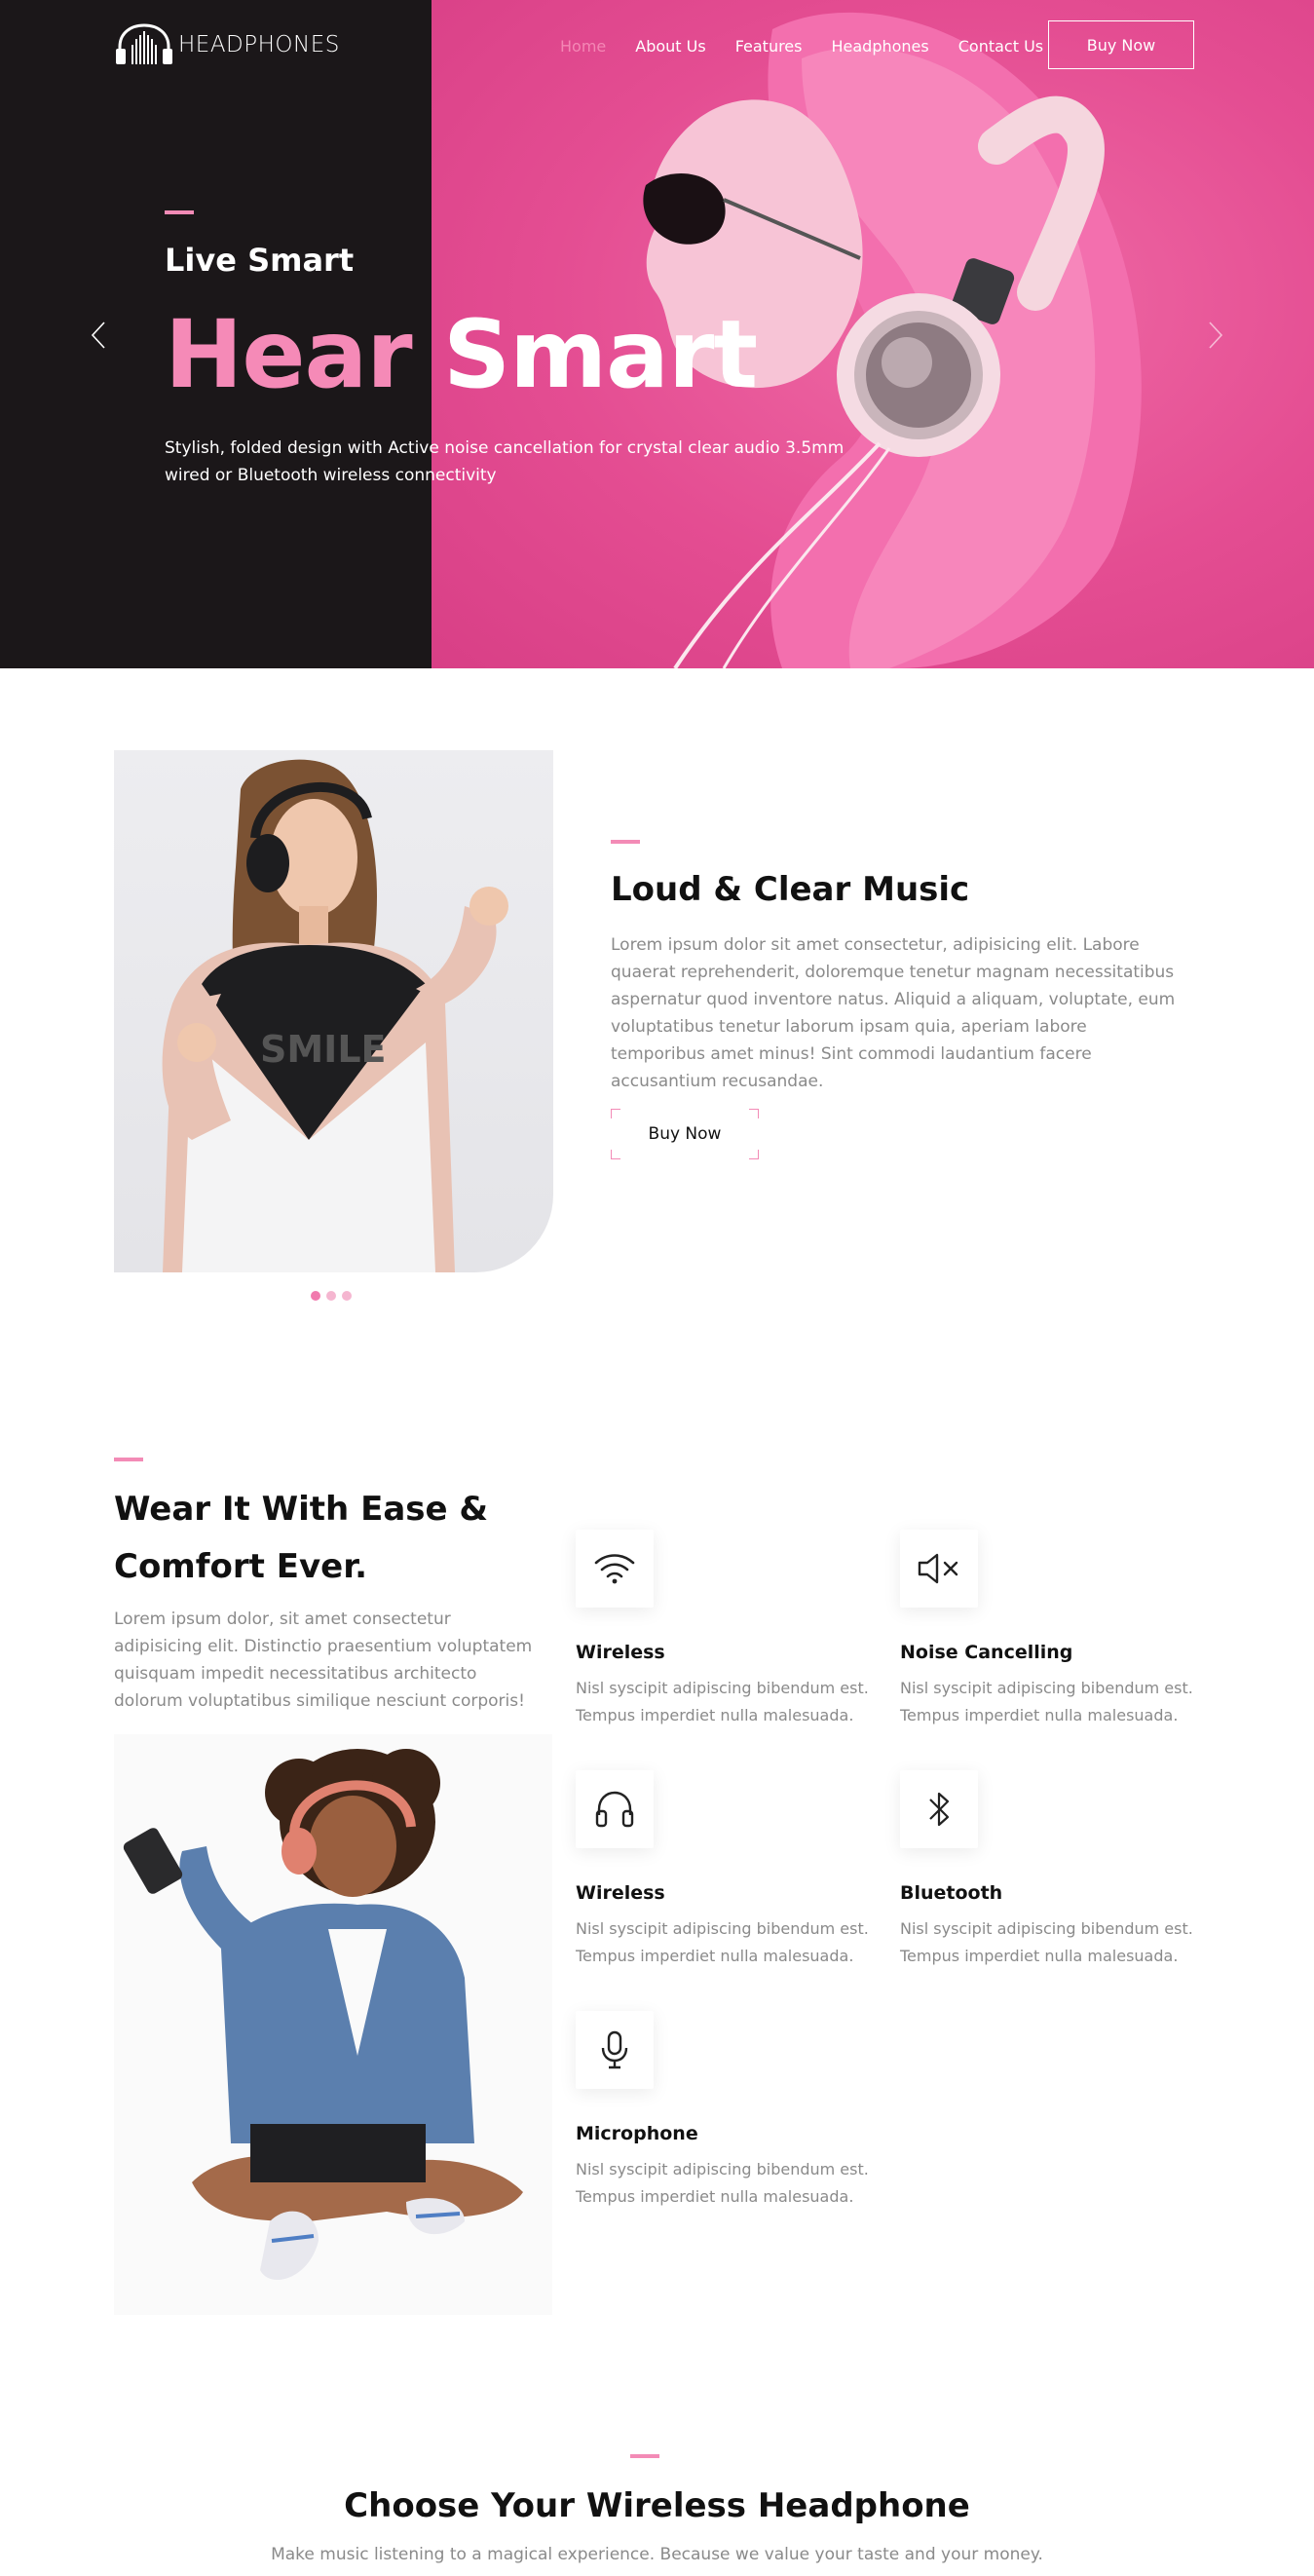  I want to click on music-accent-line, so click(625, 842).